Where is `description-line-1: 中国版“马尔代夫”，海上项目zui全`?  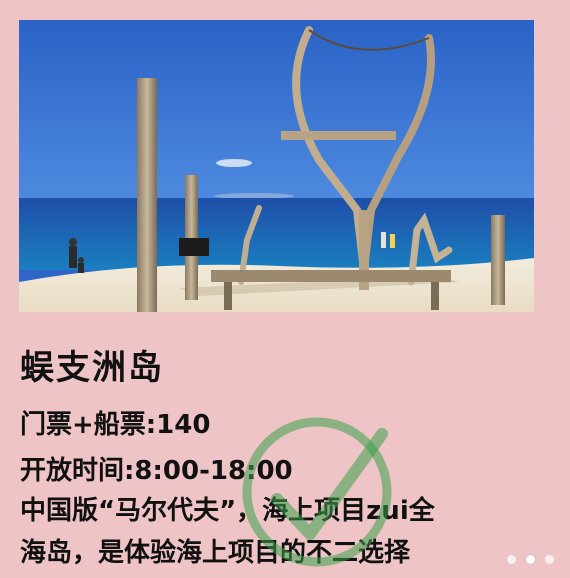
description-line-1: 中国版“马尔代夫”，海上项目zui全 is located at coordinates (227, 511).